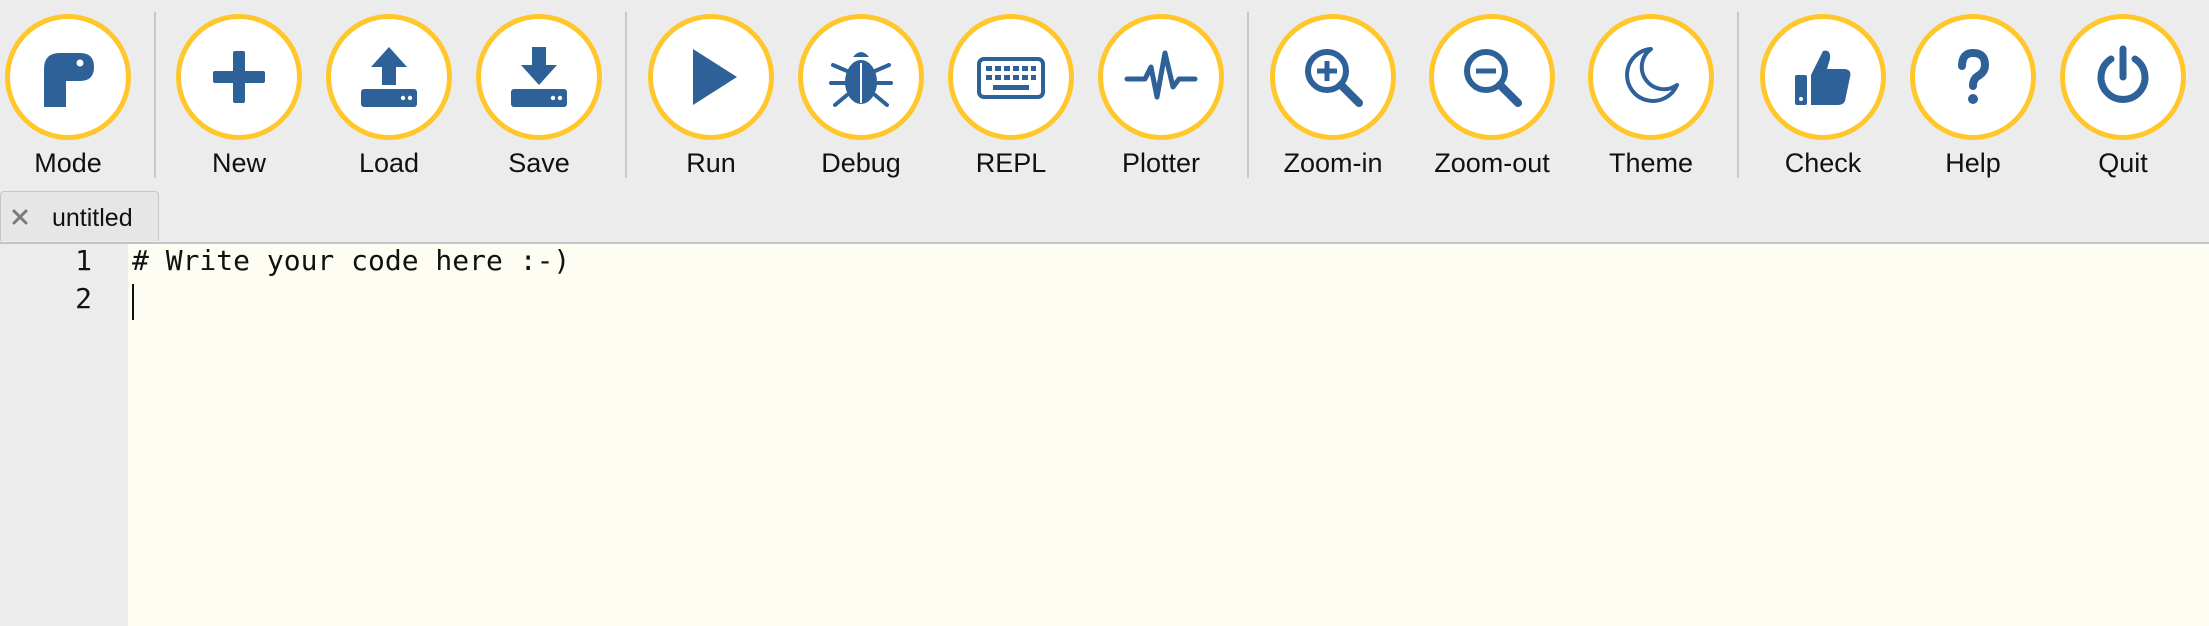  I want to click on keyboard-icon, so click(1011, 78).